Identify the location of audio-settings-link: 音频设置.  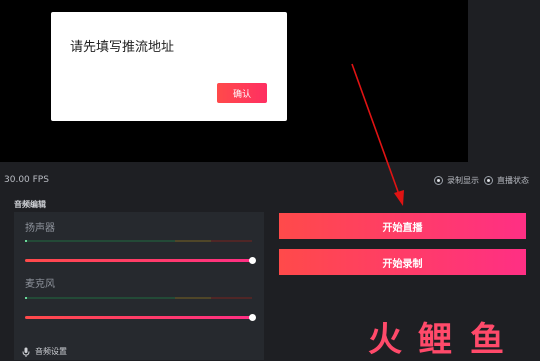
(44, 351).